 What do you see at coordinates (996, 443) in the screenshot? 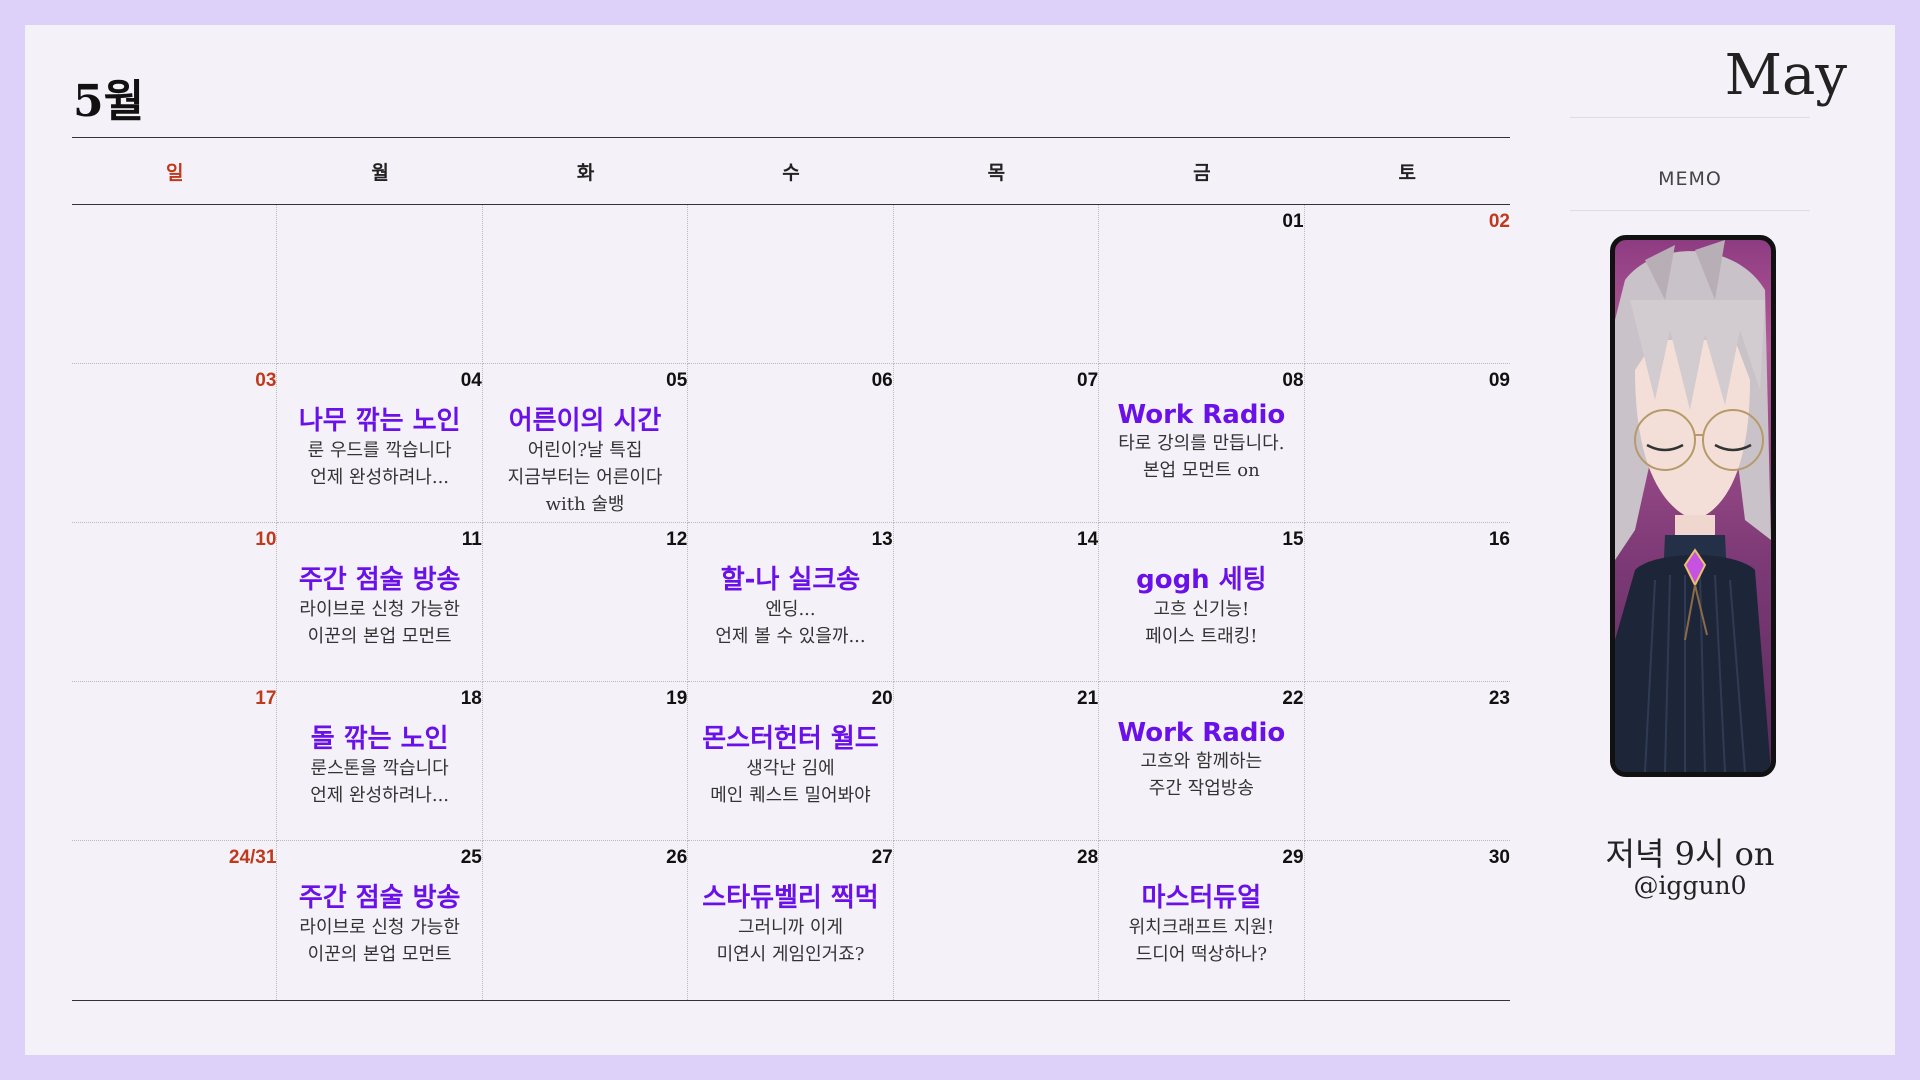
I see `day-cell: 07` at bounding box center [996, 443].